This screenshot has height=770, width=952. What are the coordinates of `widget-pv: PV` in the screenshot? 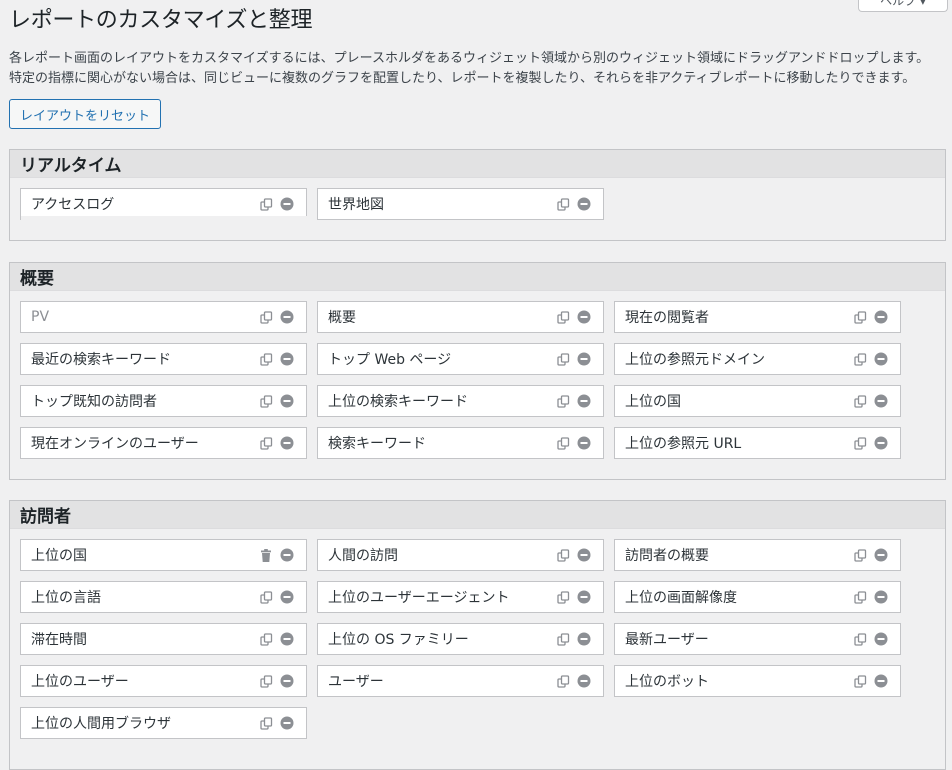 It's located at (163, 317).